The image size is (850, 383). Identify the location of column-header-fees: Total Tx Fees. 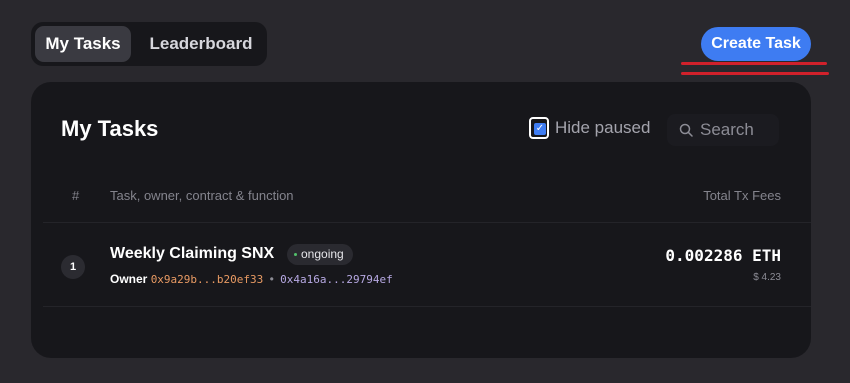
(742, 195).